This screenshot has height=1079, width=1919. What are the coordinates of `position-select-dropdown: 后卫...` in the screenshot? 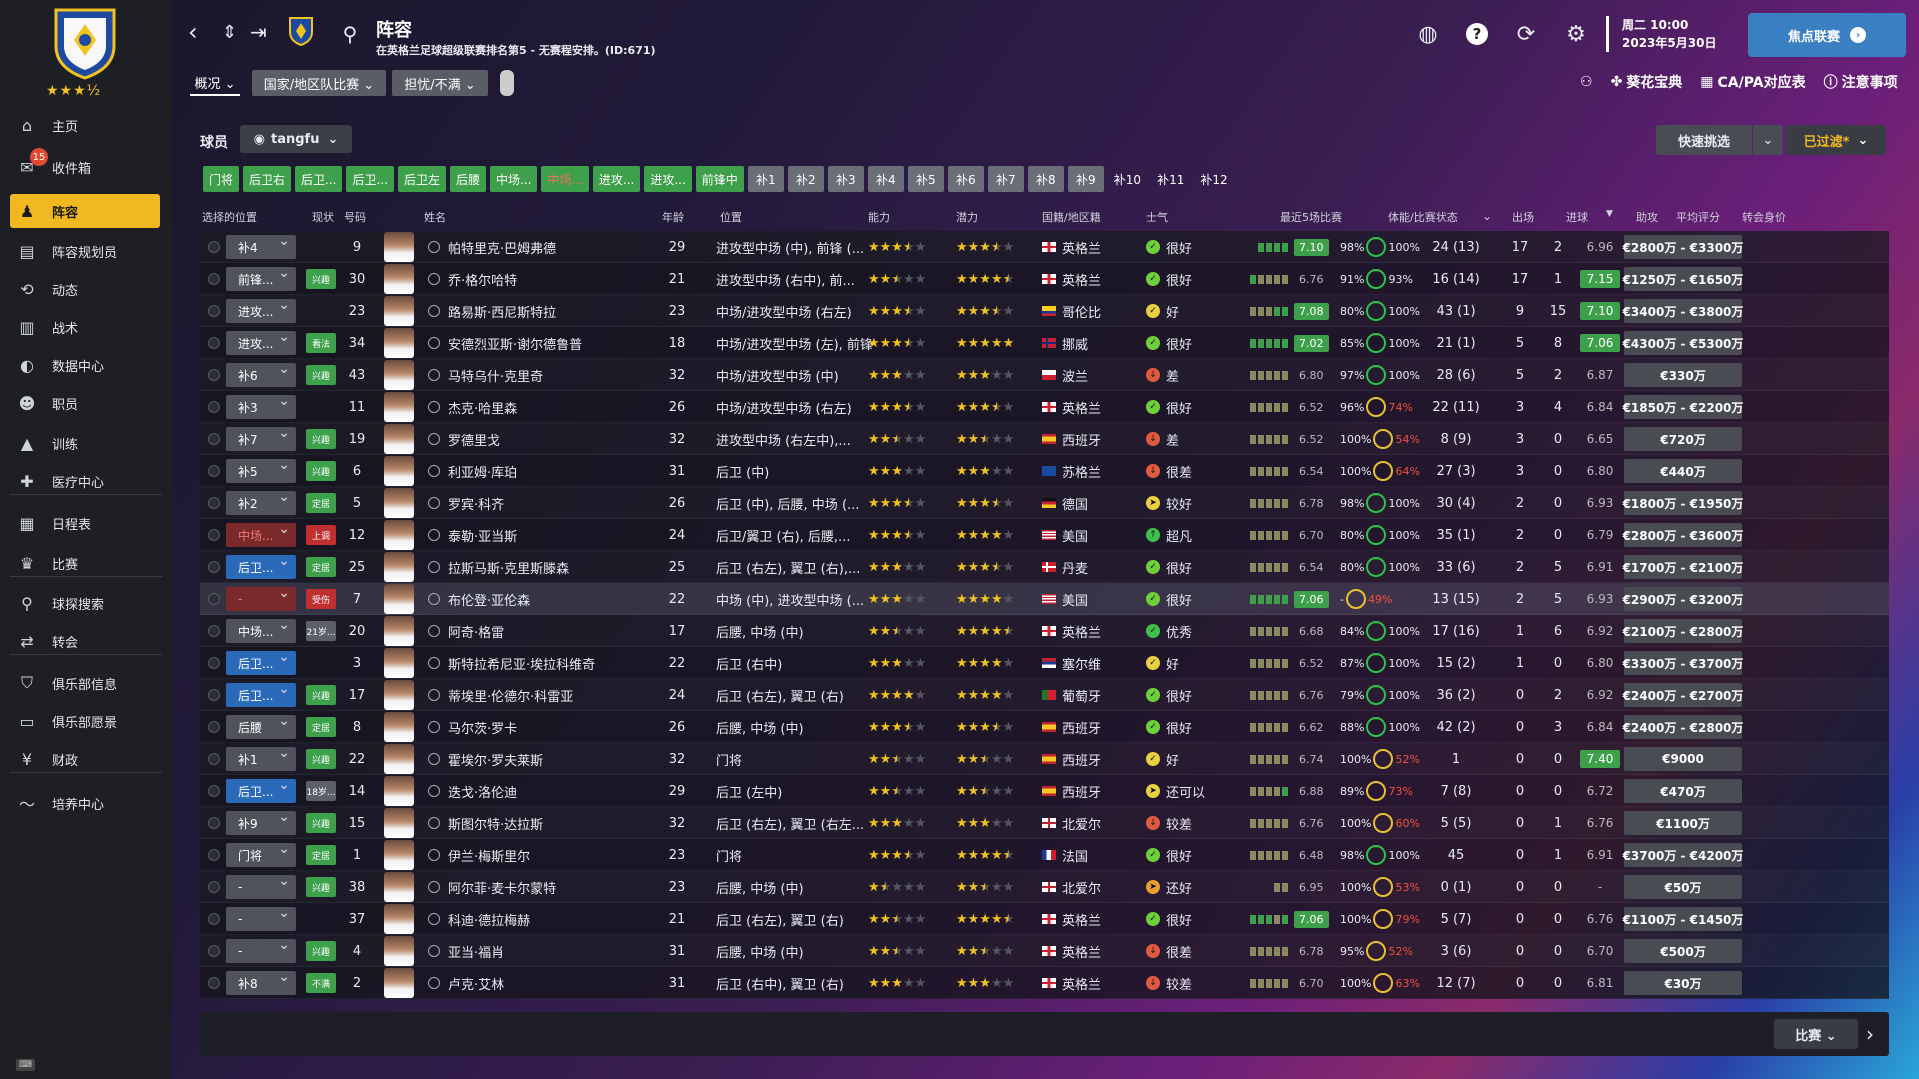 It's located at (261, 694).